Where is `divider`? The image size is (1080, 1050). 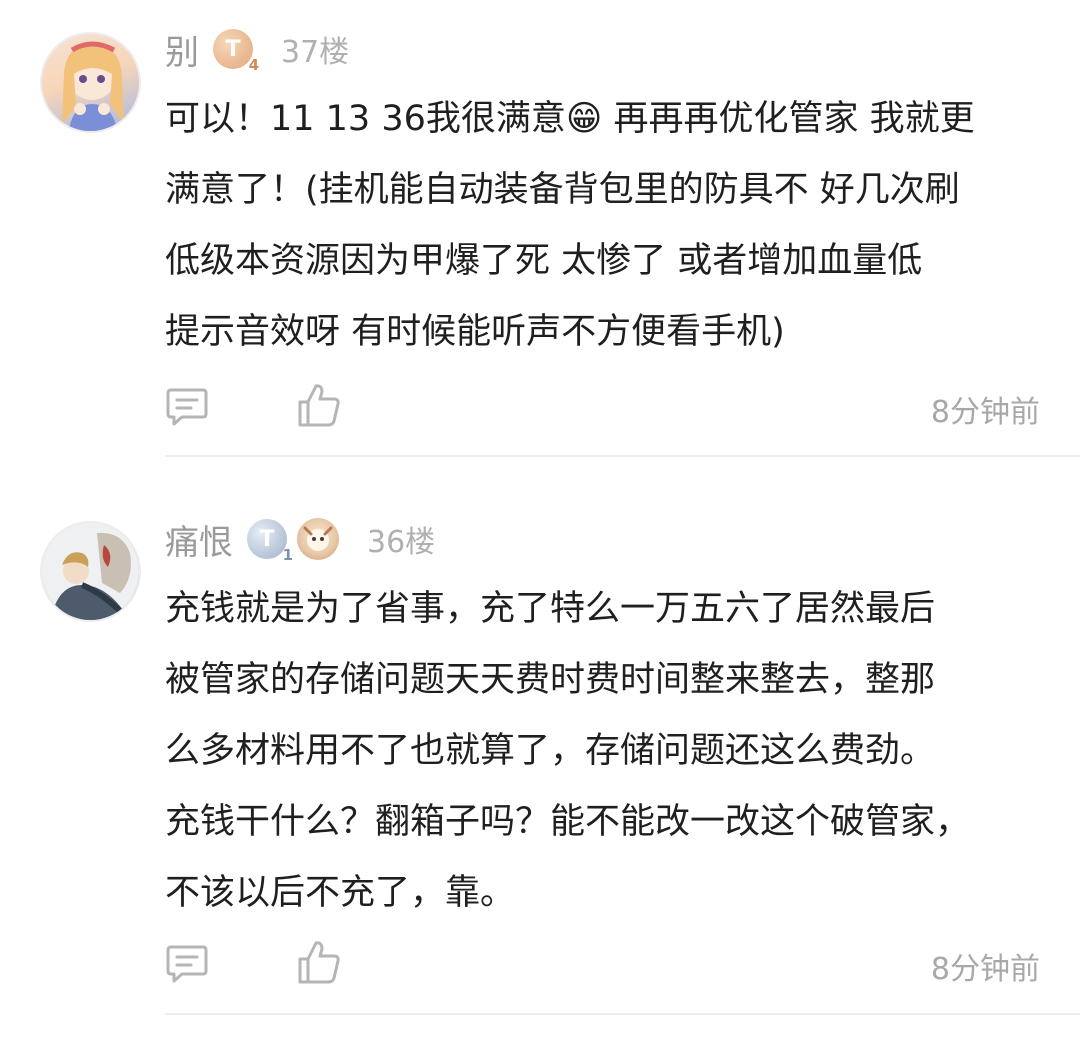 divider is located at coordinates (622, 1014).